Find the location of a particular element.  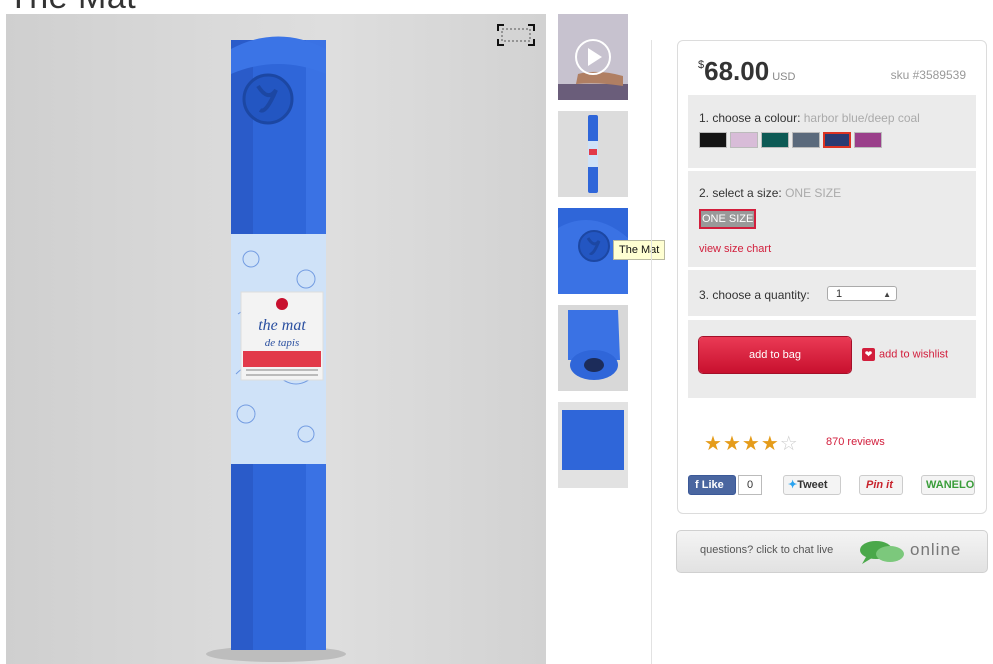

like-count: 0 is located at coordinates (750, 485).